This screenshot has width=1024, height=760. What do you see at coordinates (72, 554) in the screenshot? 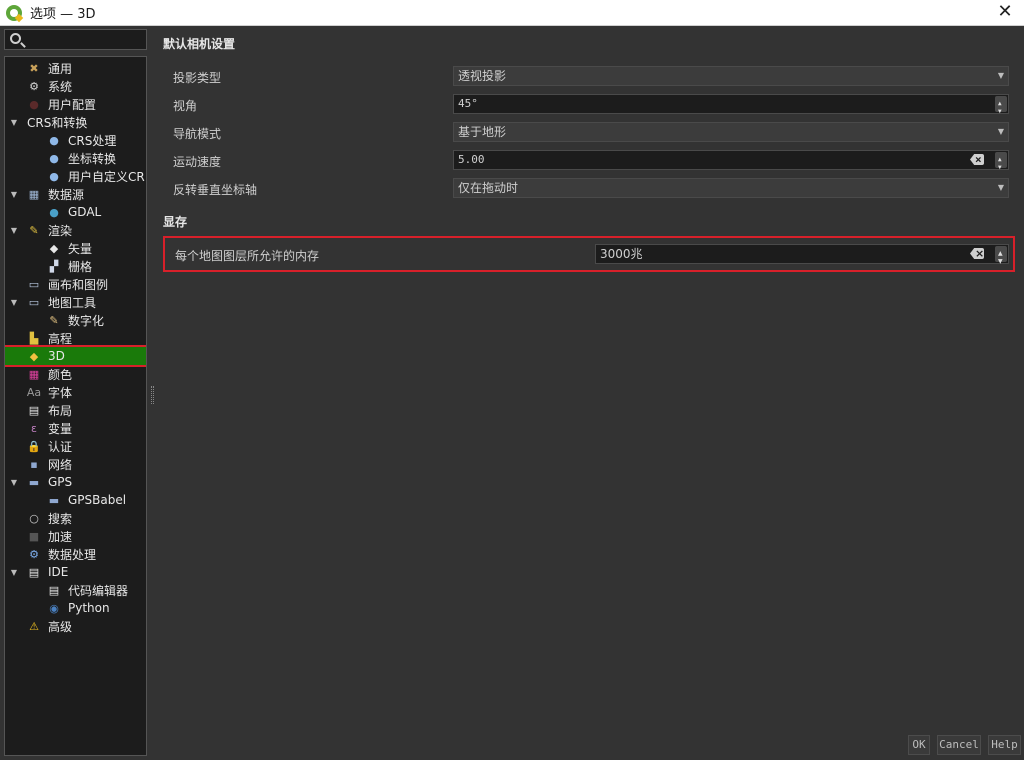
I see `sidebar-item-label: 数据处理` at bounding box center [72, 554].